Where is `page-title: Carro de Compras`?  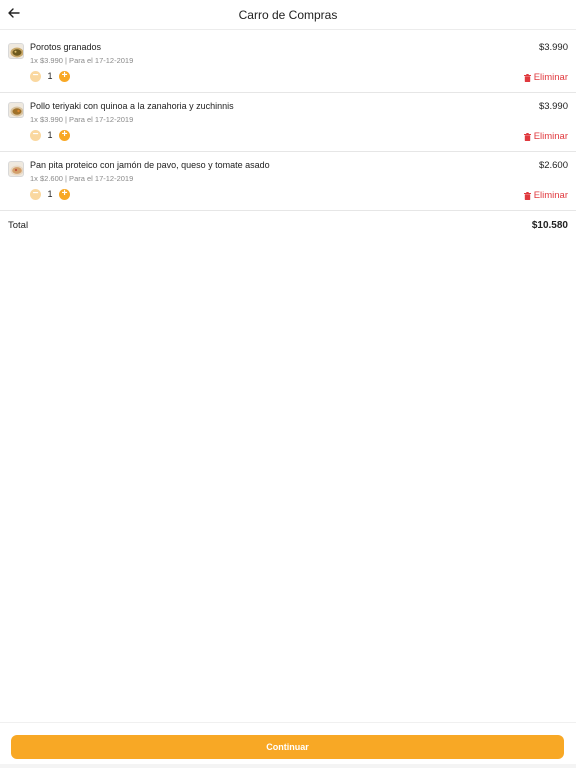 page-title: Carro de Compras is located at coordinates (288, 15).